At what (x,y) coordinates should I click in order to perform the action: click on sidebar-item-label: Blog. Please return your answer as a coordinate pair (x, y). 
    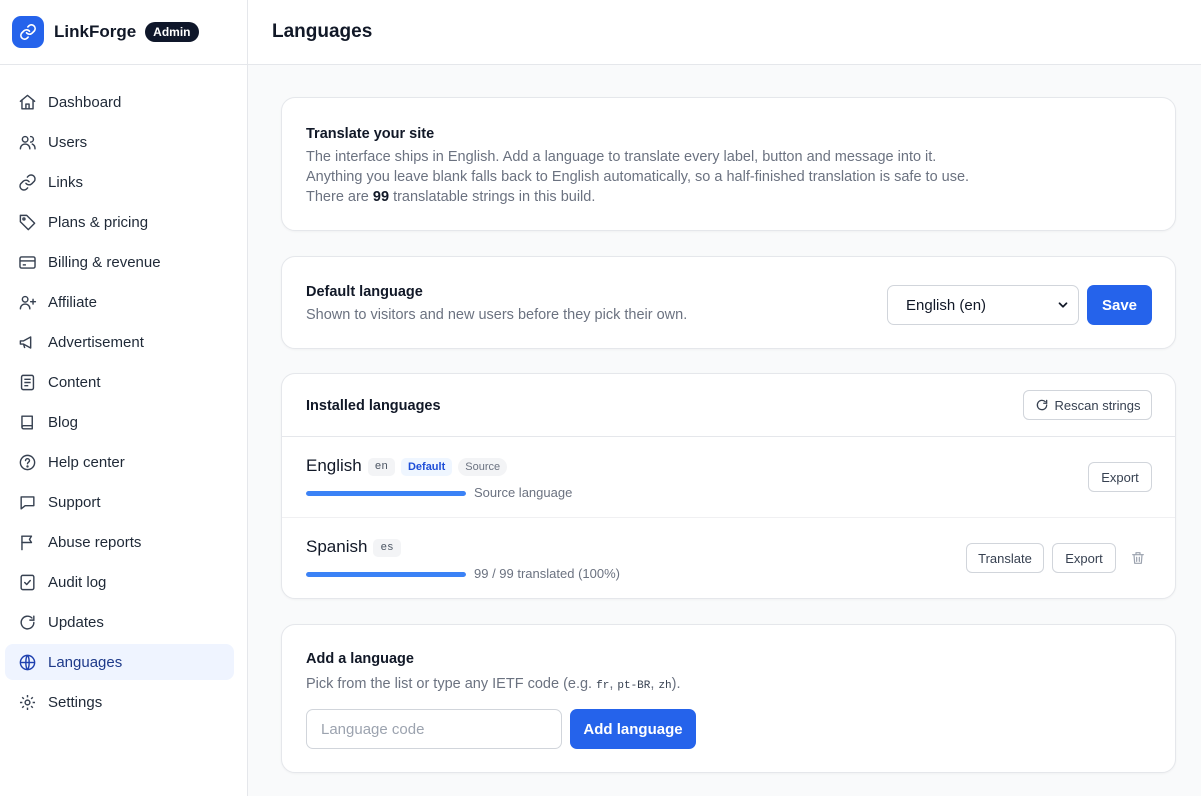
    Looking at the image, I should click on (63, 422).